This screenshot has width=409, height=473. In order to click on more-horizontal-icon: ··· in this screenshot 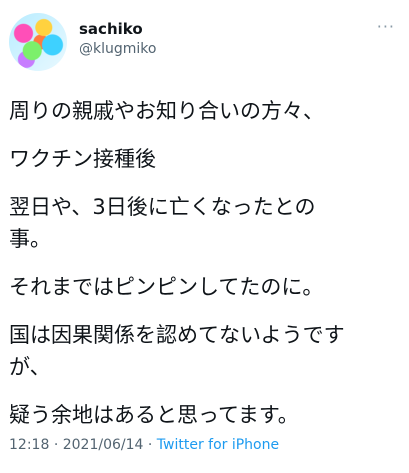, I will do `click(386, 27)`.